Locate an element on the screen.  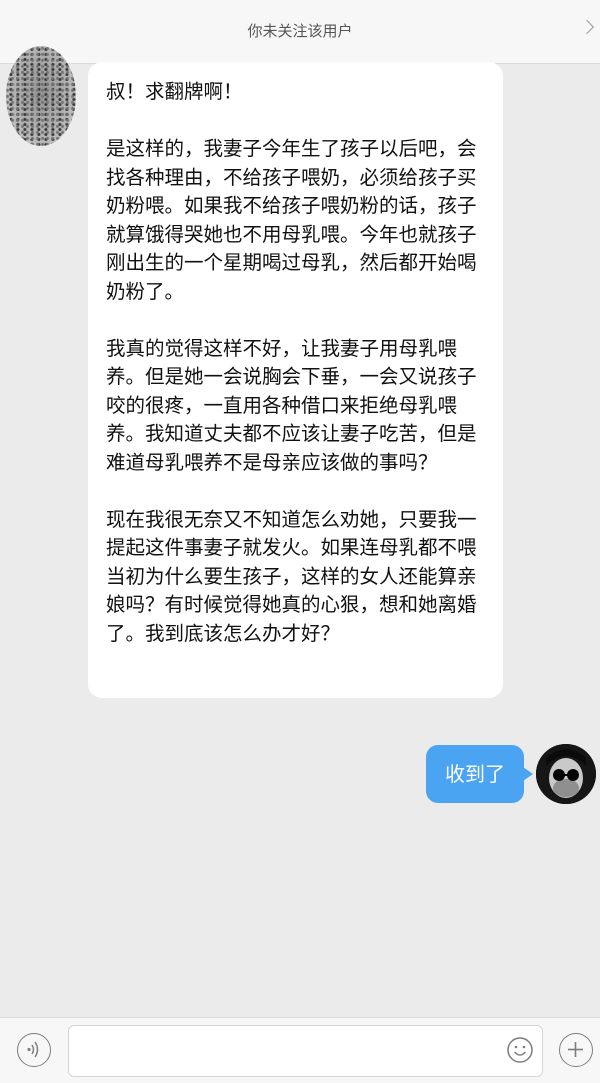
sender-avatar is located at coordinates (41, 96).